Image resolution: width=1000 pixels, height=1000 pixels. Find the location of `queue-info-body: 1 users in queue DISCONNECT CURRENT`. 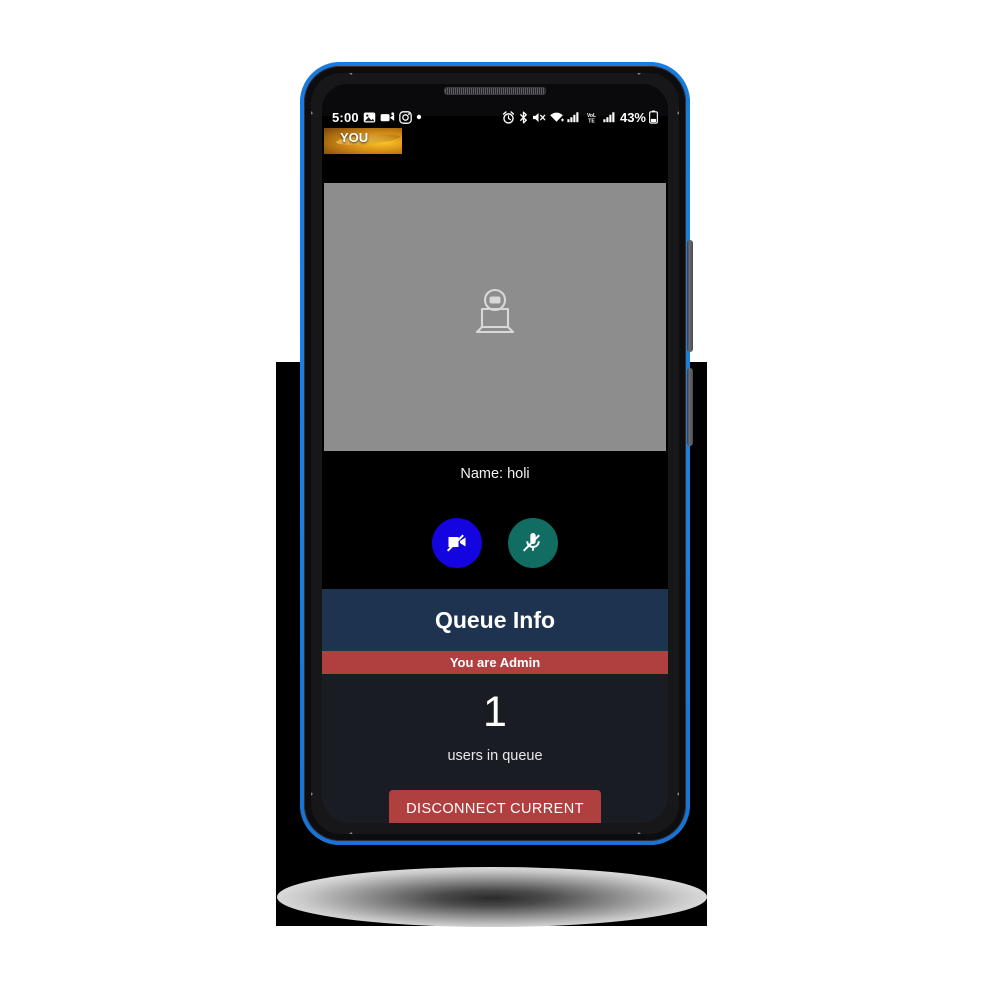

queue-info-body: 1 users in queue DISCONNECT CURRENT is located at coordinates (495, 748).